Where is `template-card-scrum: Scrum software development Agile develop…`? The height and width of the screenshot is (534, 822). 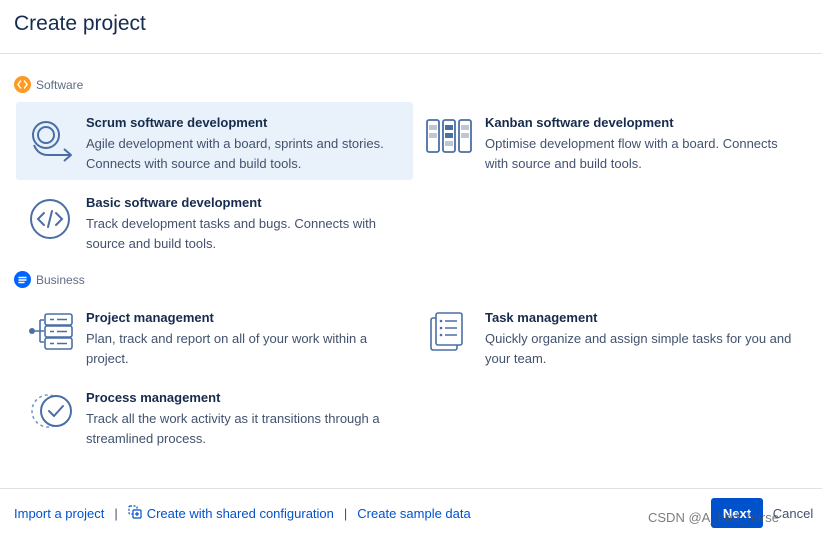 template-card-scrum: Scrum software development Agile develop… is located at coordinates (214, 141).